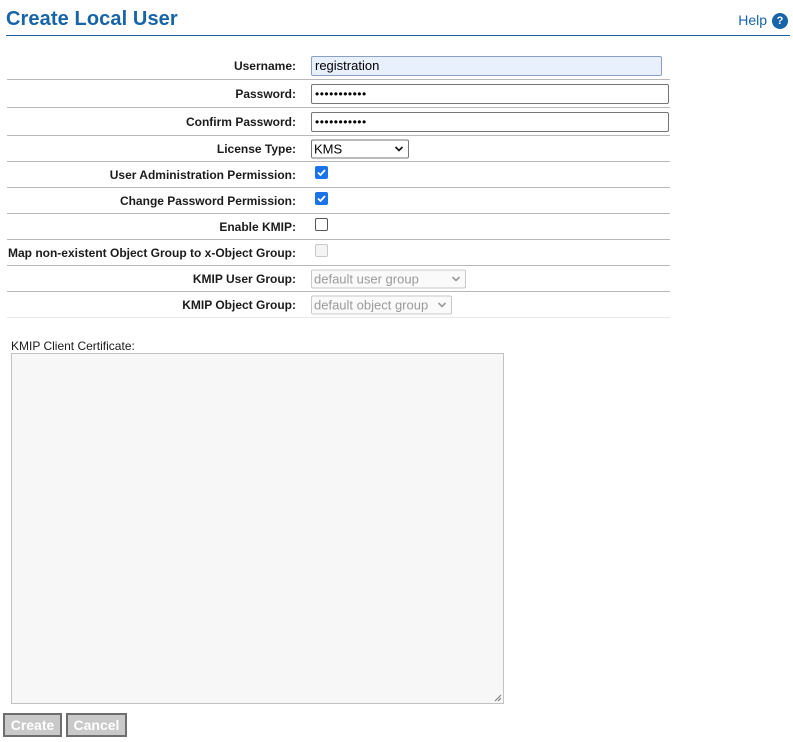  Describe the element at coordinates (366, 278) in the screenshot. I see `kmip-user-group-value: default user group` at that location.